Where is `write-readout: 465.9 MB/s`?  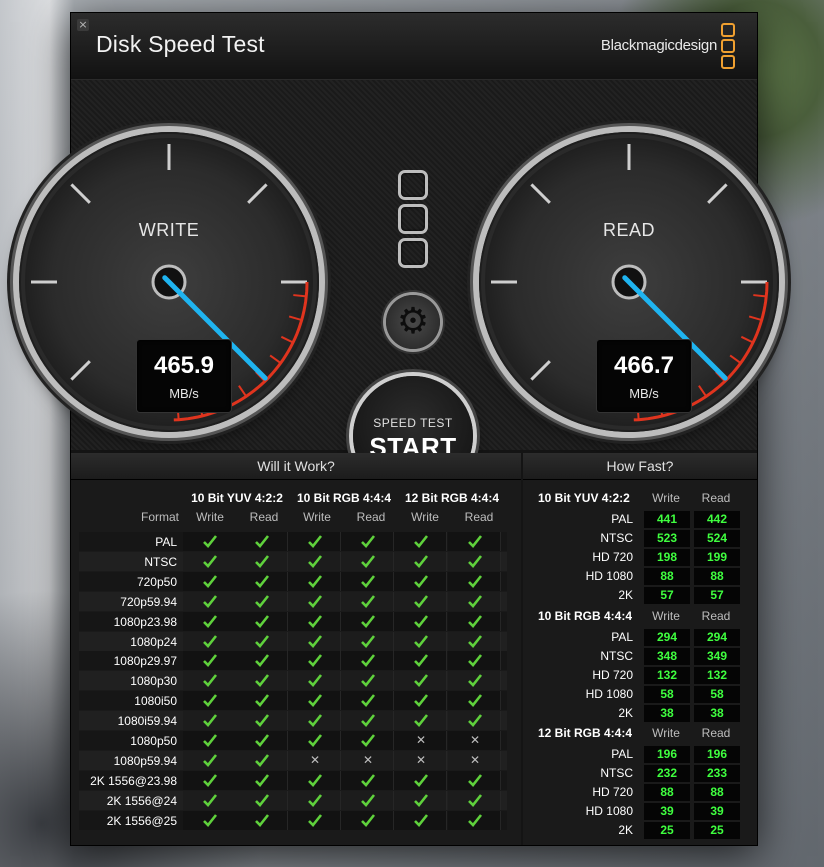 write-readout: 465.9 MB/s is located at coordinates (184, 376).